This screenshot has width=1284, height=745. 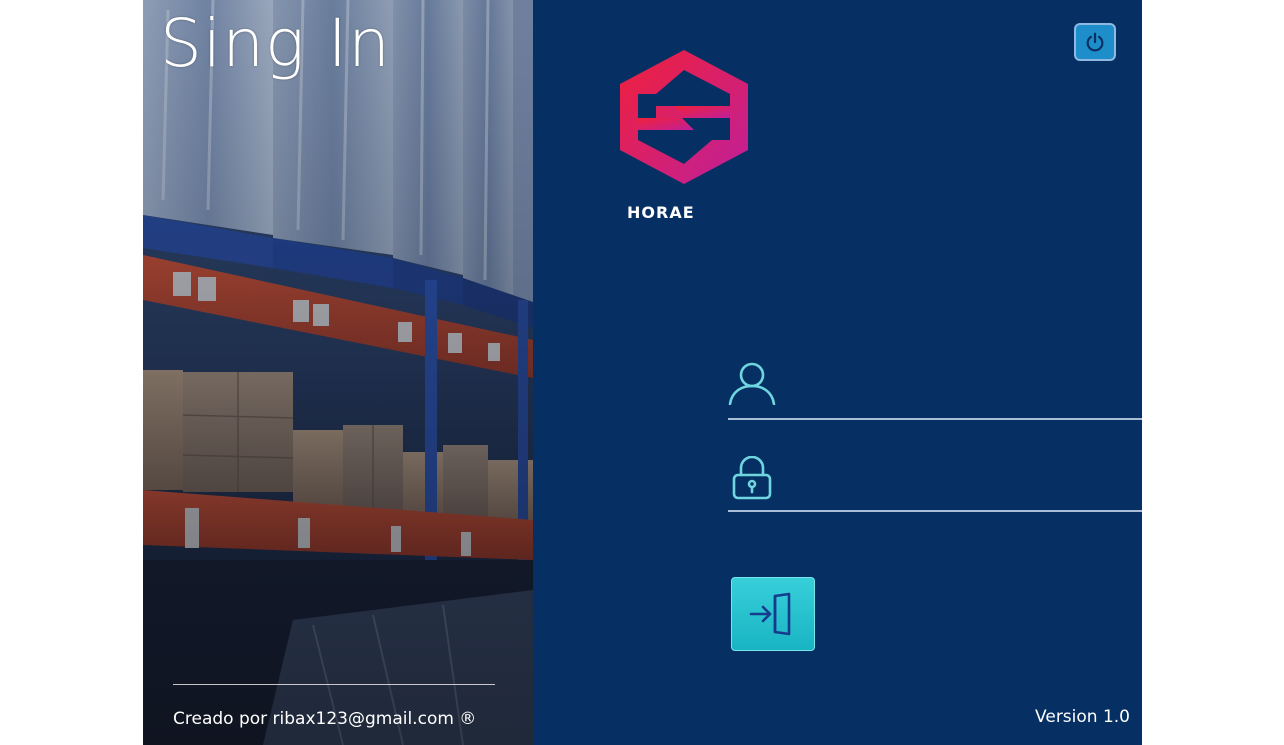 I want to click on footer-divider, so click(x=334, y=684).